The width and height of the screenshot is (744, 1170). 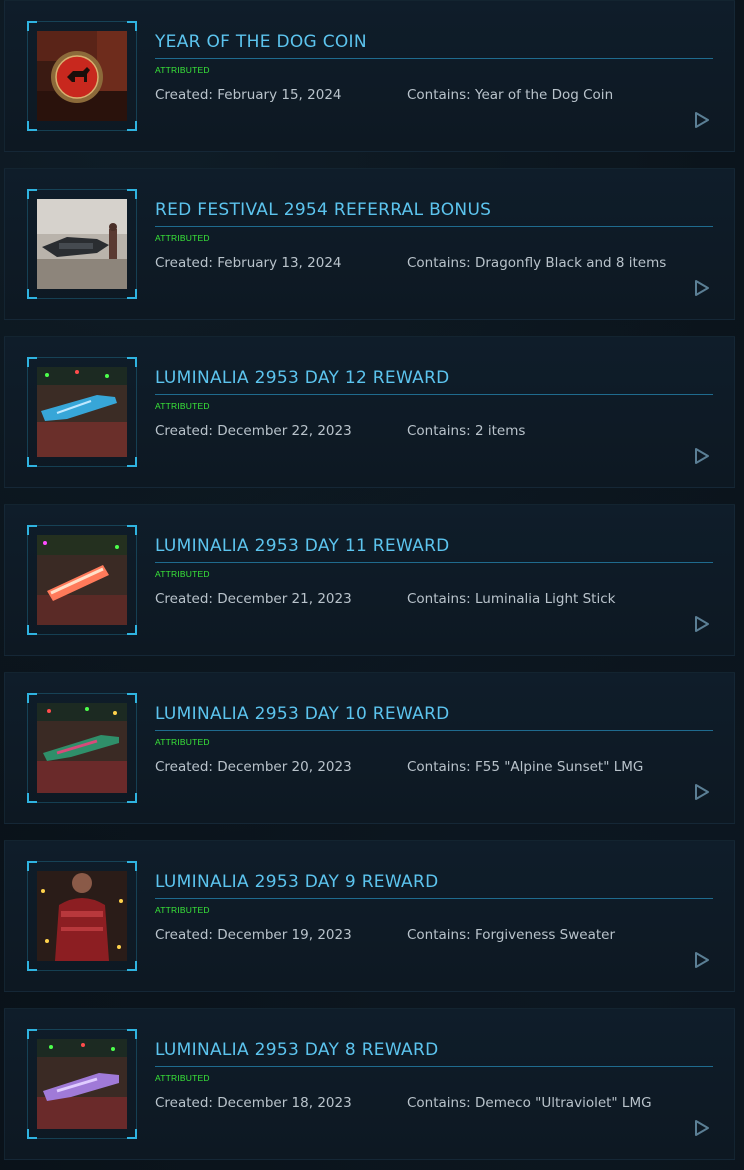 I want to click on item-title: LUMINALIA 2953 DAY 9 REWARD, so click(x=296, y=882).